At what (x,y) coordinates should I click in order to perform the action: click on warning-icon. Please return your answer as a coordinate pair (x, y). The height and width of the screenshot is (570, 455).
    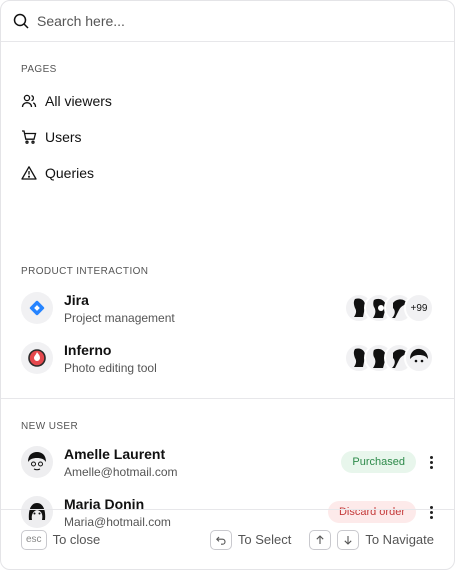
    Looking at the image, I should click on (29, 173).